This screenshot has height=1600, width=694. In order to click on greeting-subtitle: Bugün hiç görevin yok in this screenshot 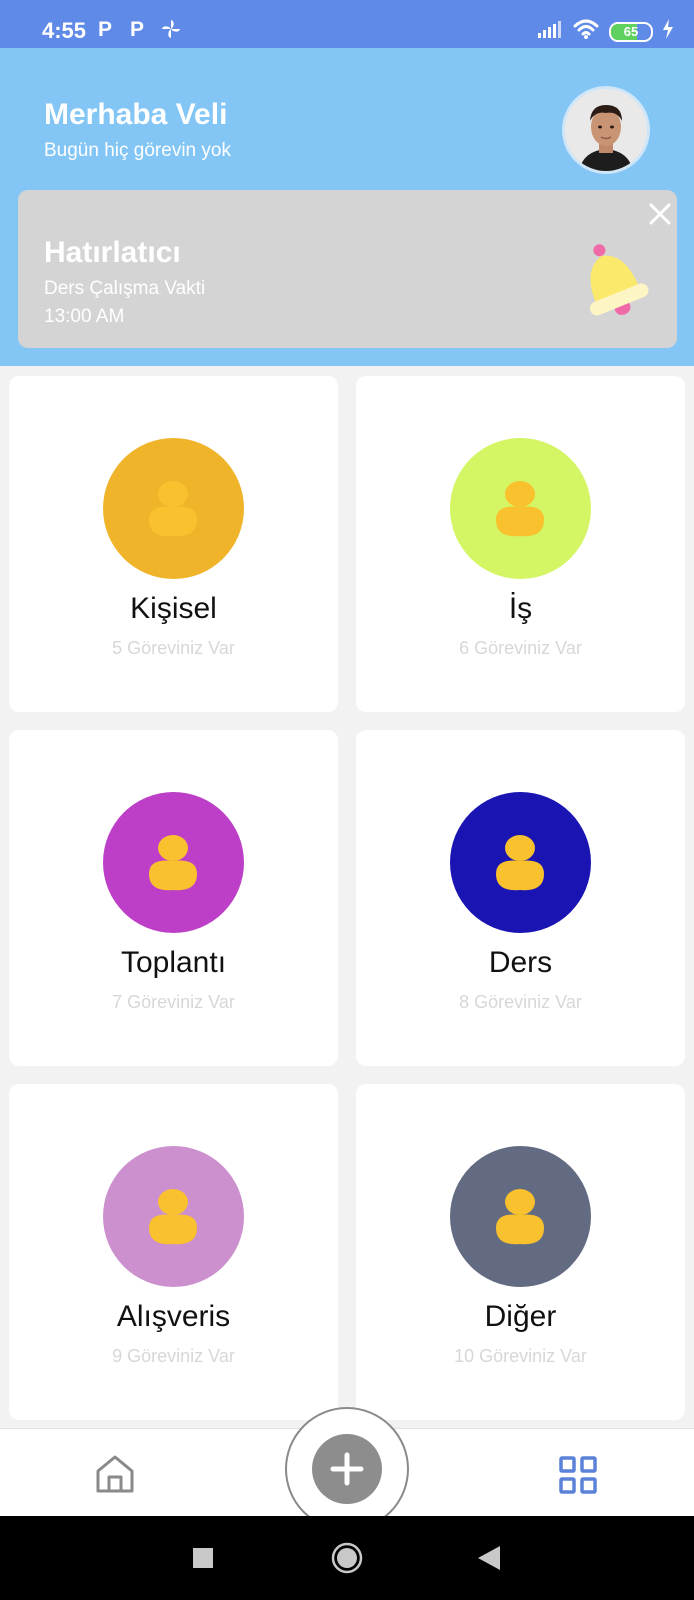, I will do `click(137, 150)`.